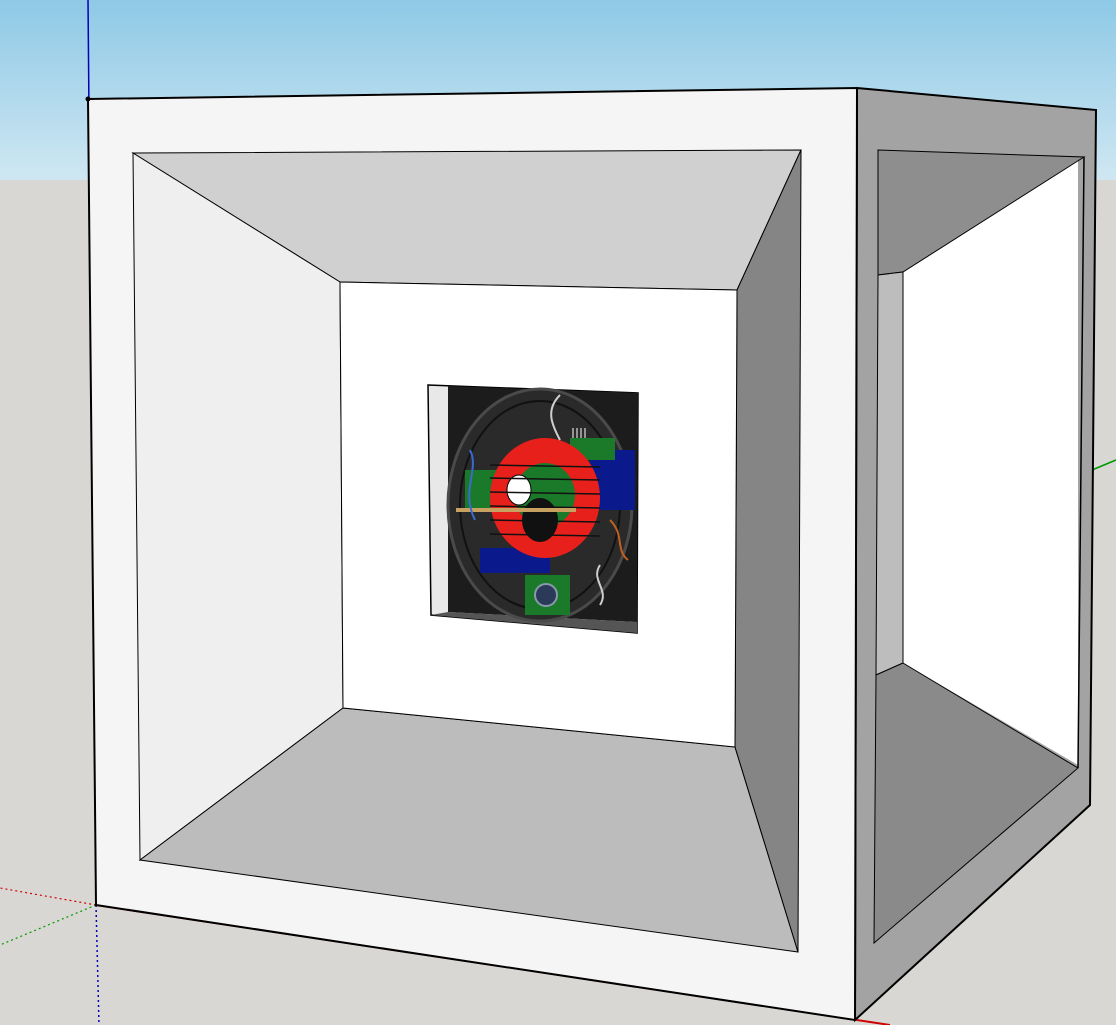 This screenshot has width=1116, height=1025. I want to click on texture-panel, so click(533, 509).